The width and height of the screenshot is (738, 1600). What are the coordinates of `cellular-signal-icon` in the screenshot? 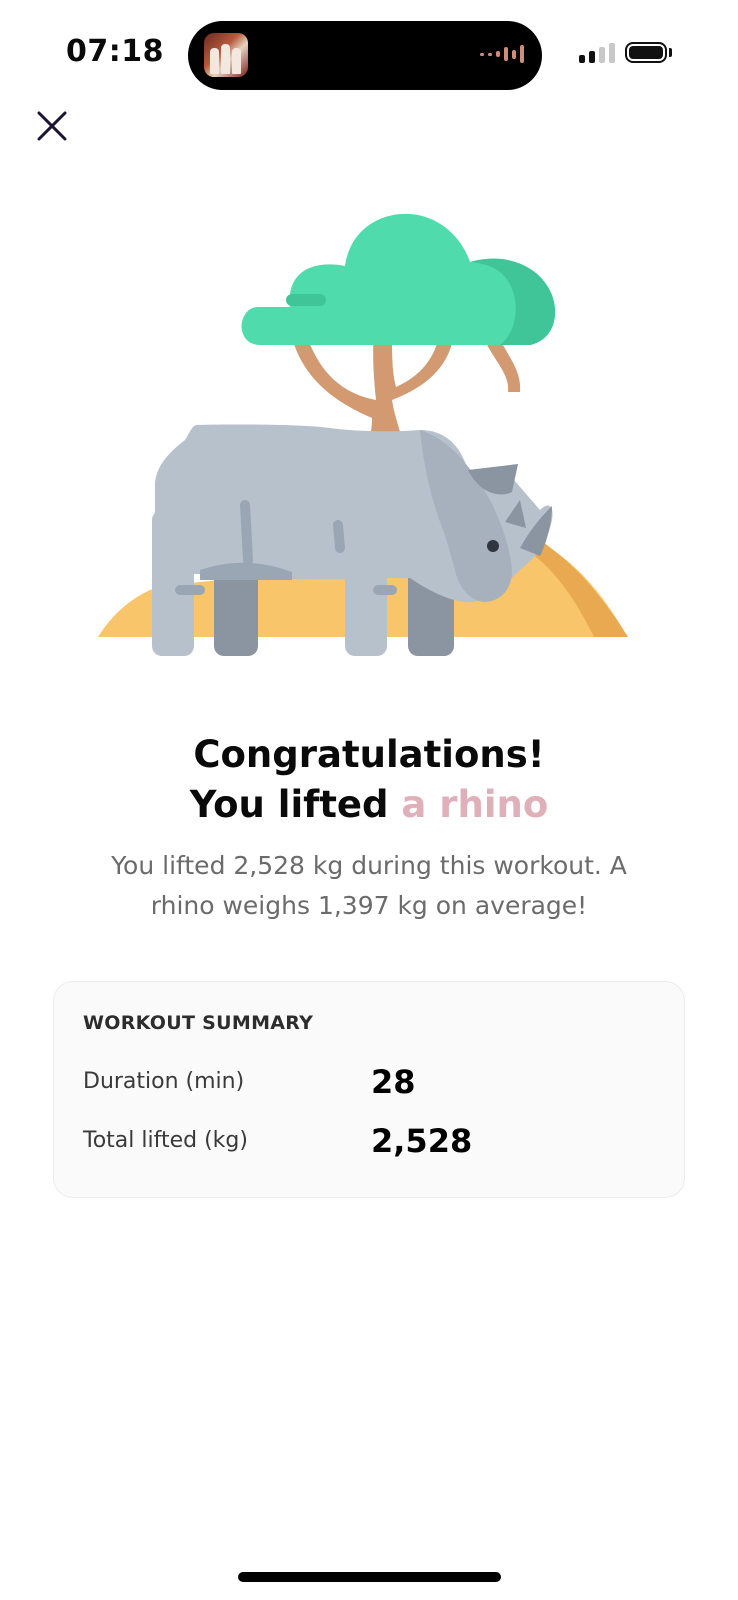 It's located at (597, 53).